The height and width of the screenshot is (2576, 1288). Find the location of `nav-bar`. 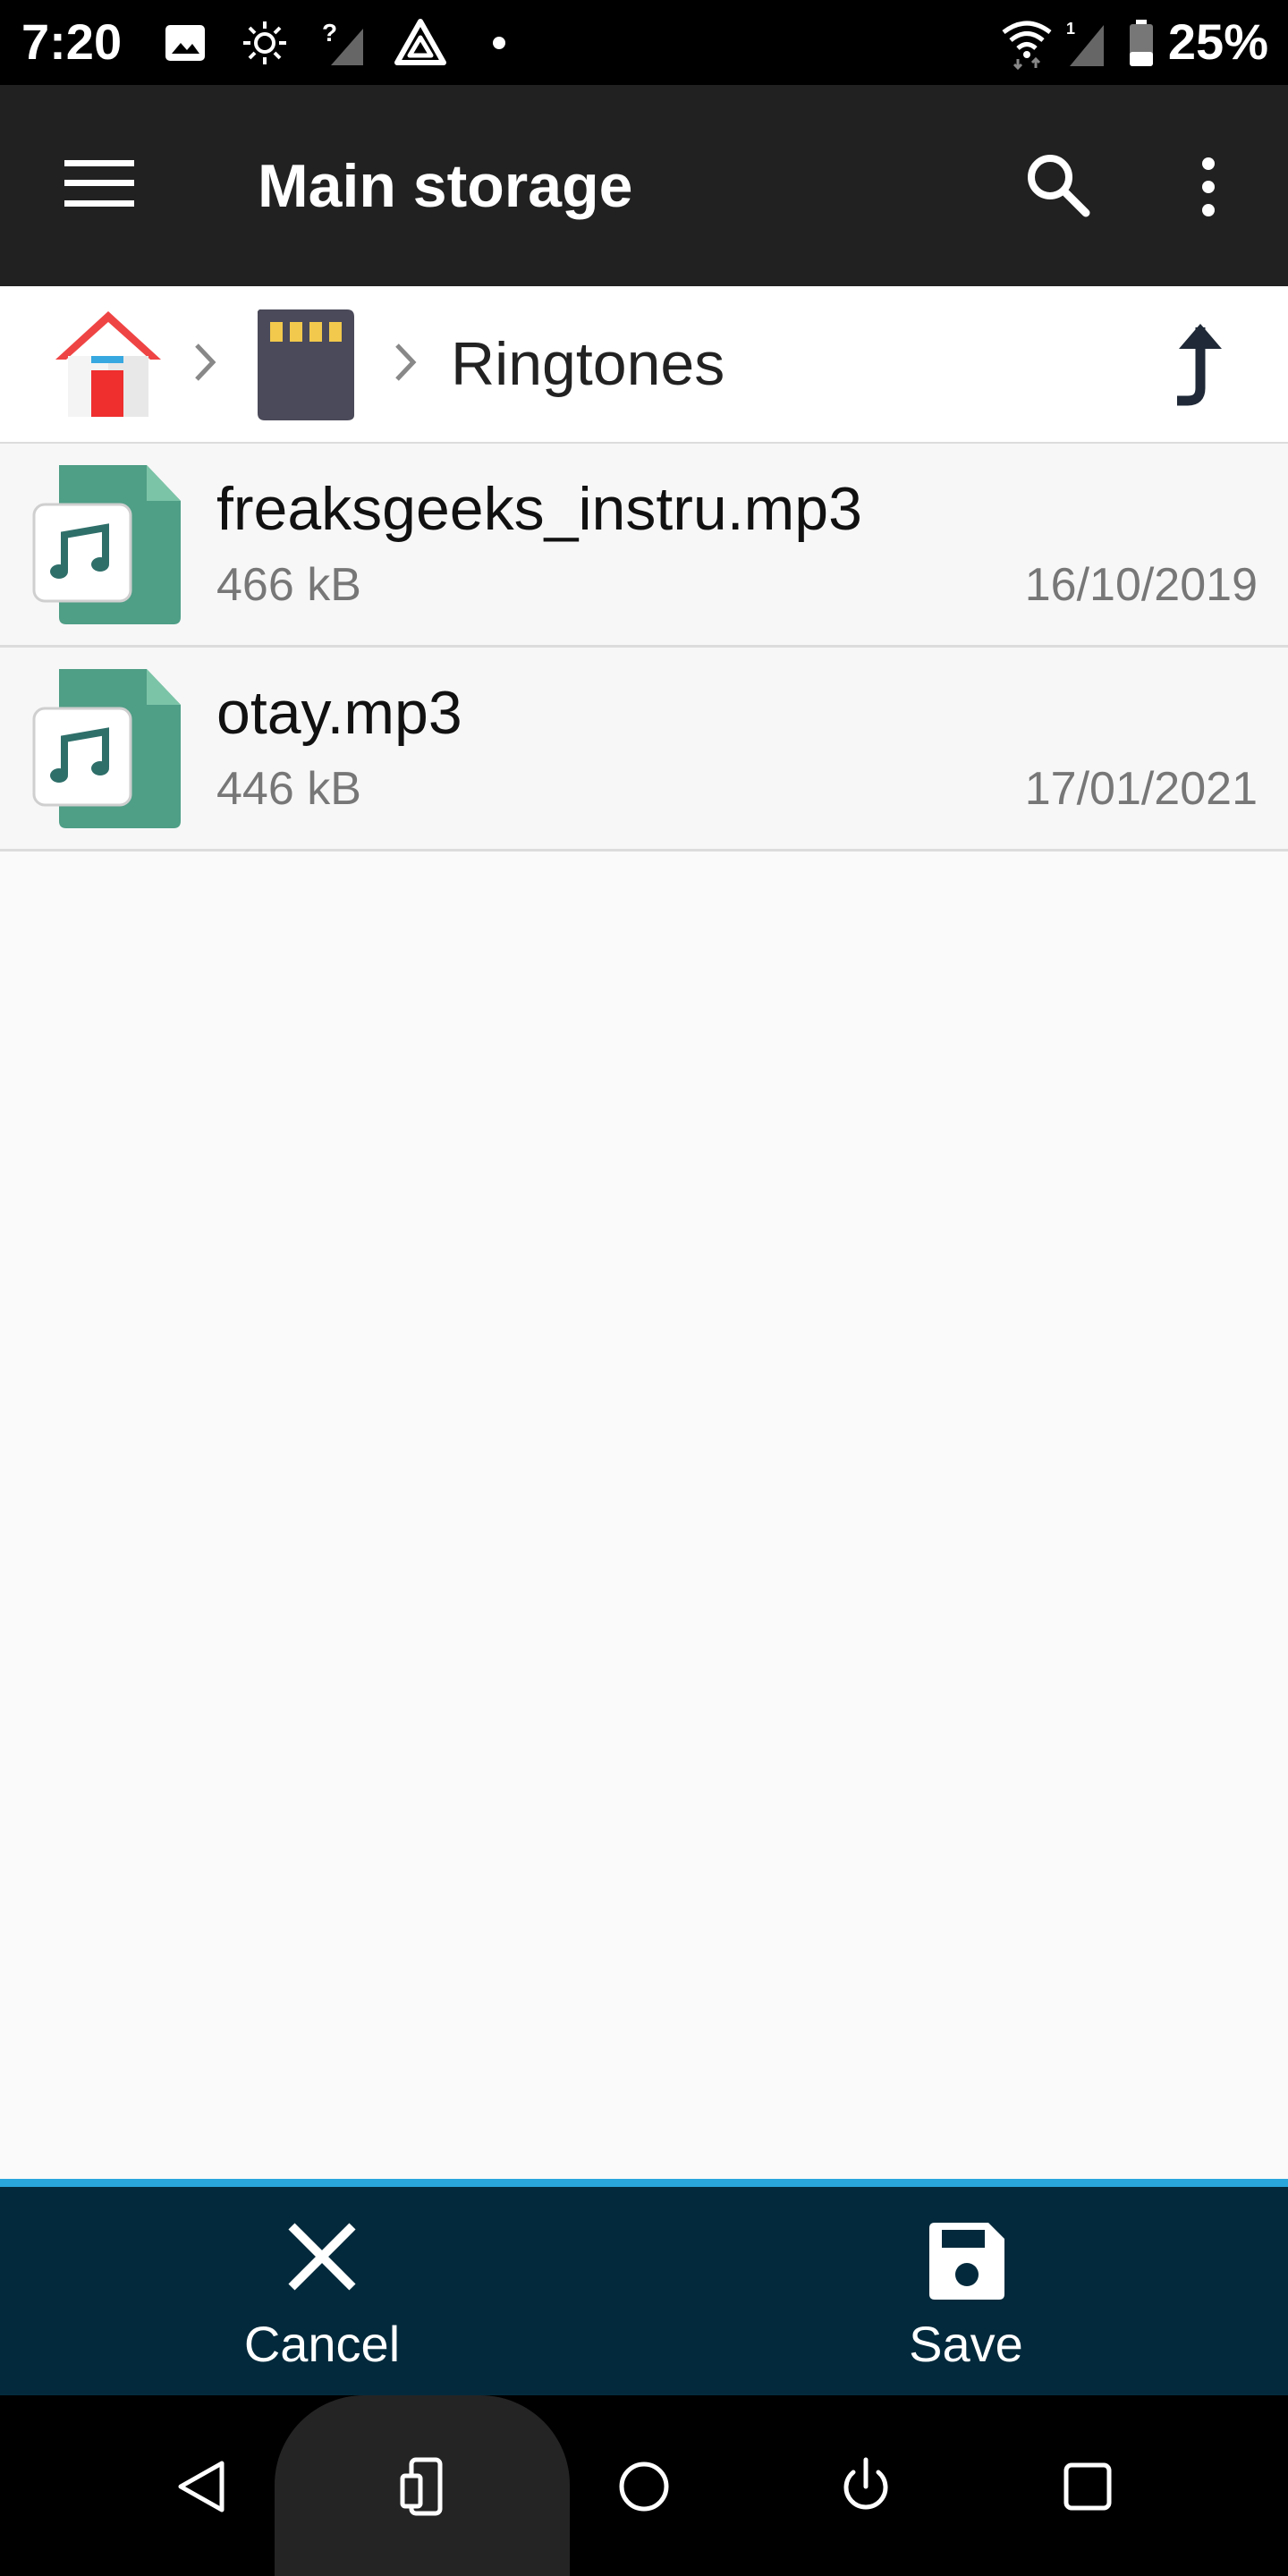

nav-bar is located at coordinates (644, 2485).